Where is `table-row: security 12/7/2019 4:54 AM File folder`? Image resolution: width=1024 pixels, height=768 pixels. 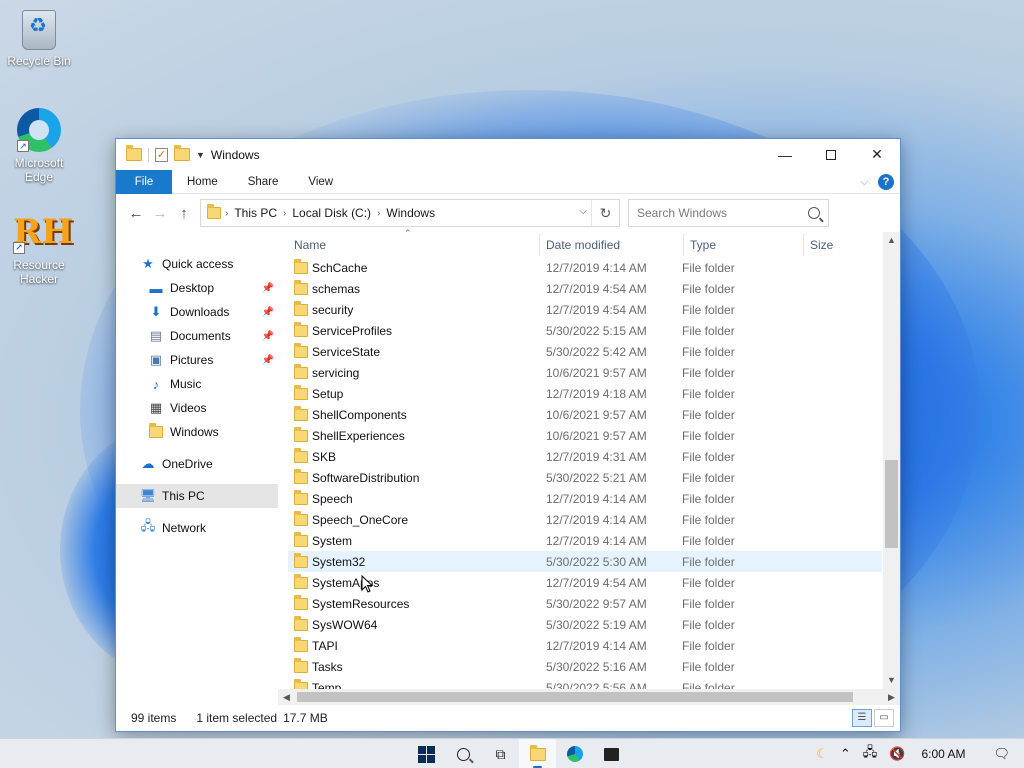 table-row: security 12/7/2019 4:54 AM File folder is located at coordinates (585, 309).